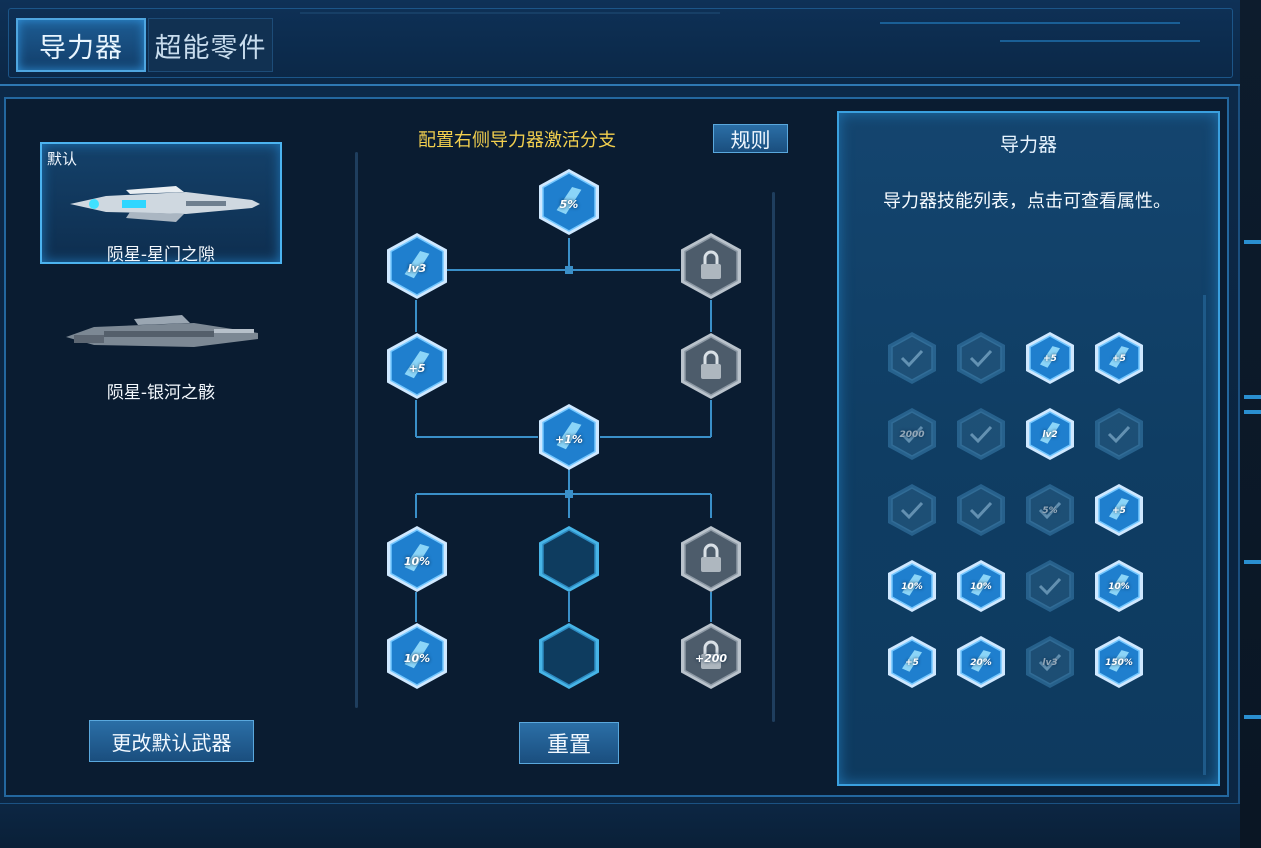  I want to click on skill-icon: 5%, so click(1050, 510).